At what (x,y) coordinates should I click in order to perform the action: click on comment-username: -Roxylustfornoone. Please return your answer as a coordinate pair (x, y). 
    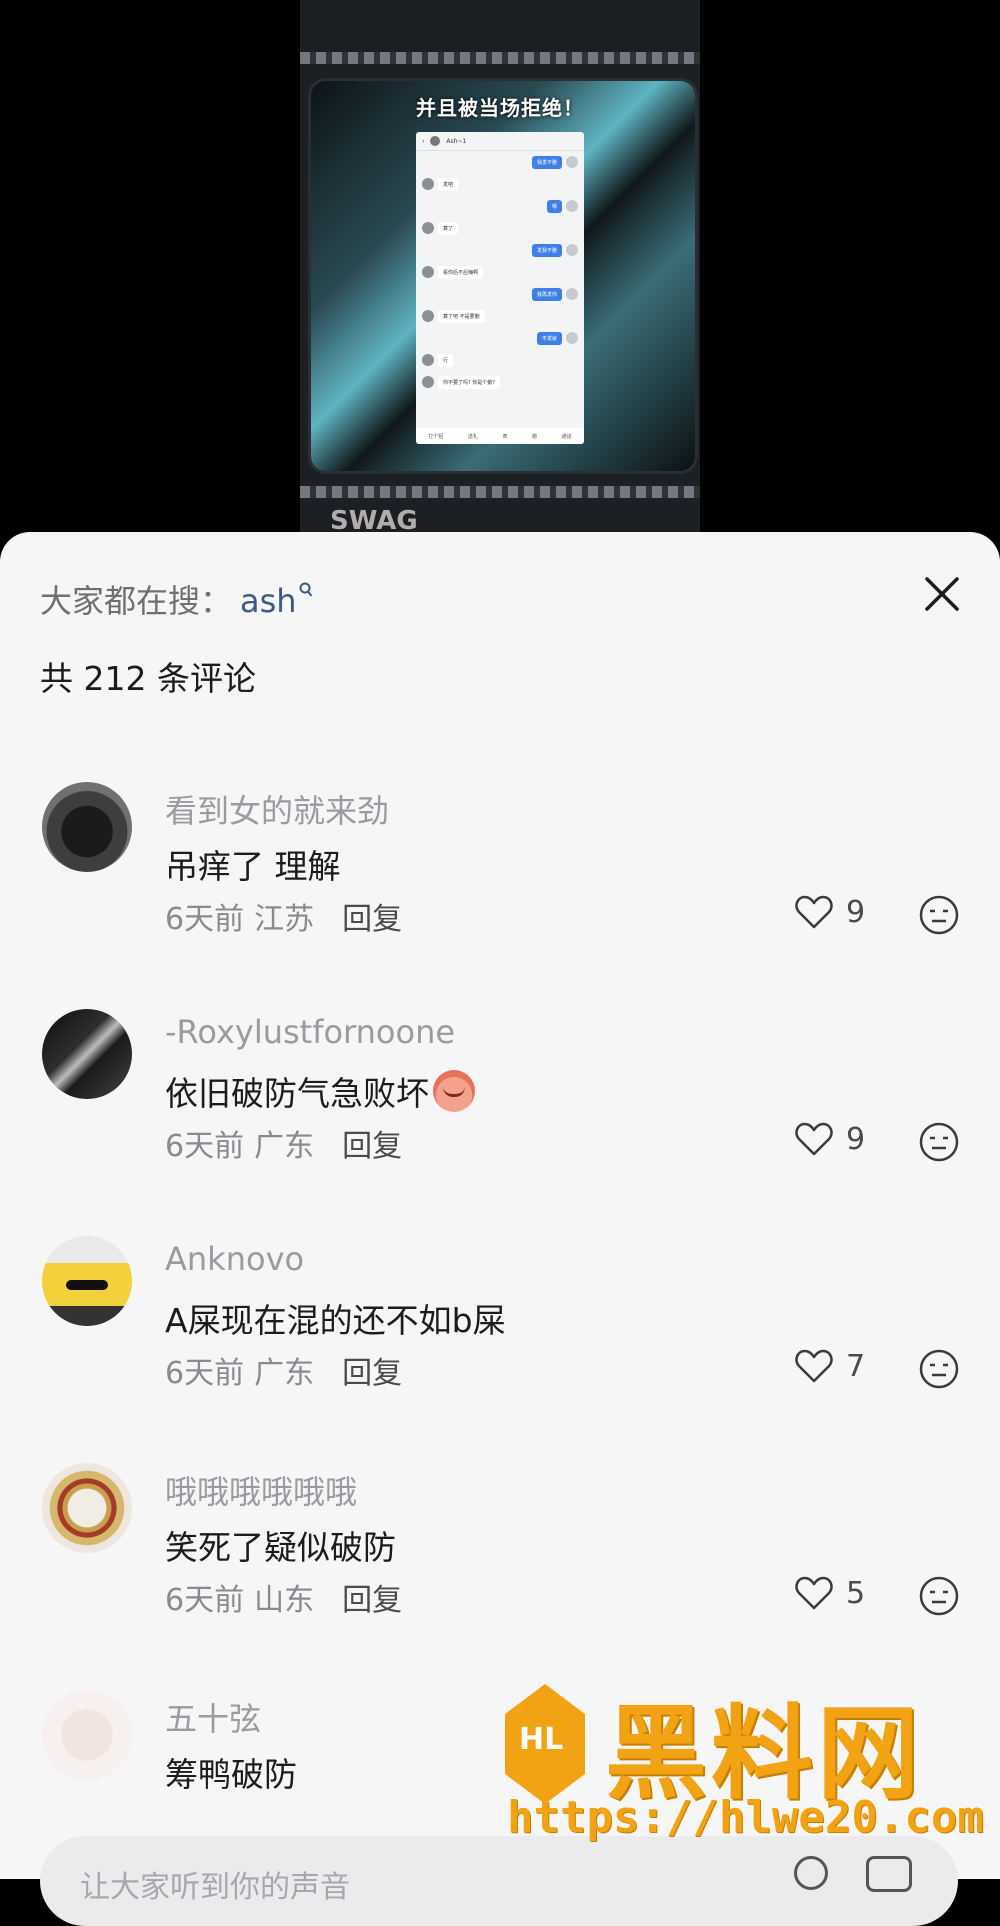
    Looking at the image, I should click on (310, 1032).